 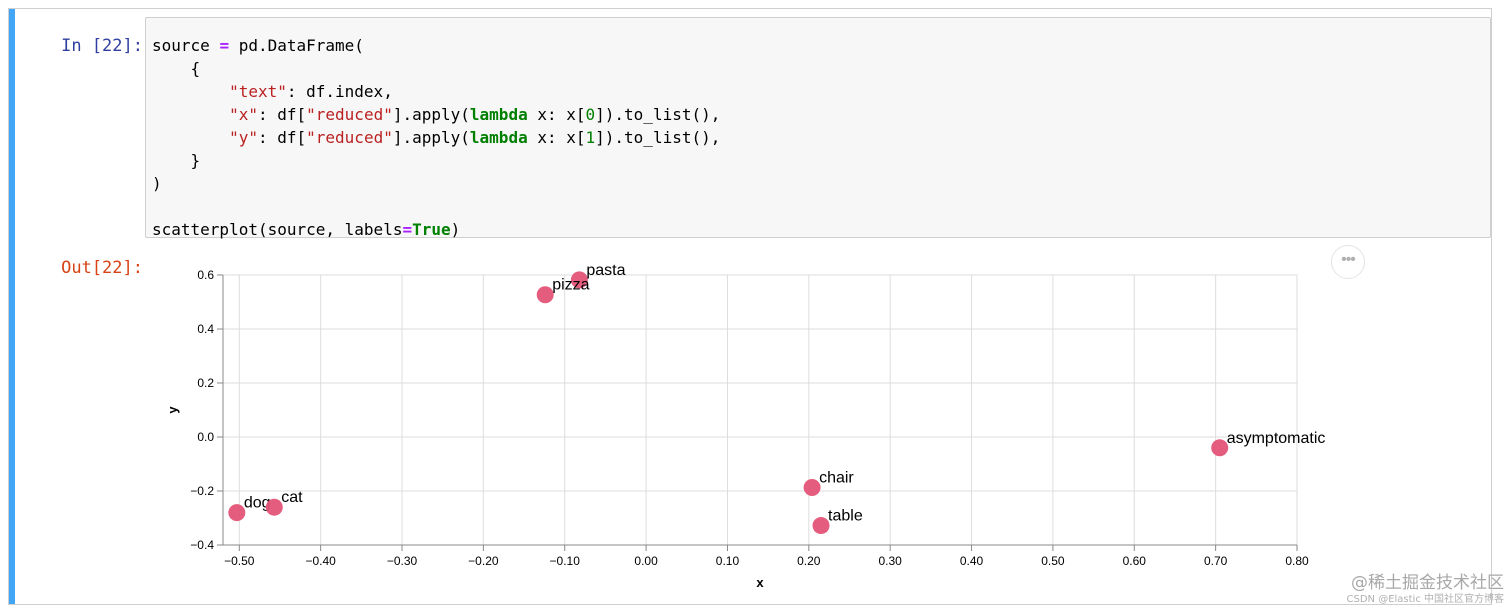 I want to click on point-label: cat, so click(x=292, y=497).